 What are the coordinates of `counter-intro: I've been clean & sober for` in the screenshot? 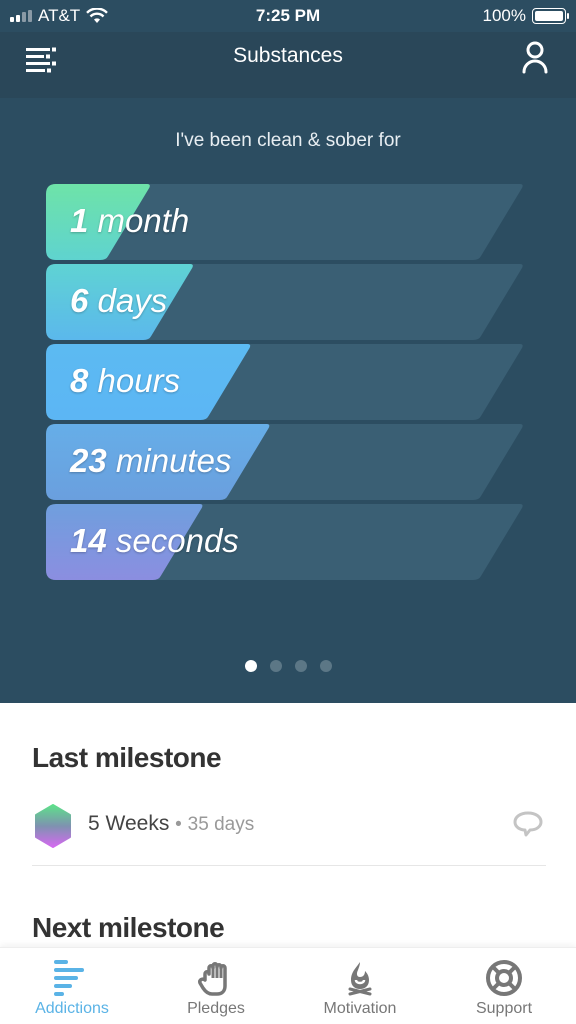 It's located at (288, 140).